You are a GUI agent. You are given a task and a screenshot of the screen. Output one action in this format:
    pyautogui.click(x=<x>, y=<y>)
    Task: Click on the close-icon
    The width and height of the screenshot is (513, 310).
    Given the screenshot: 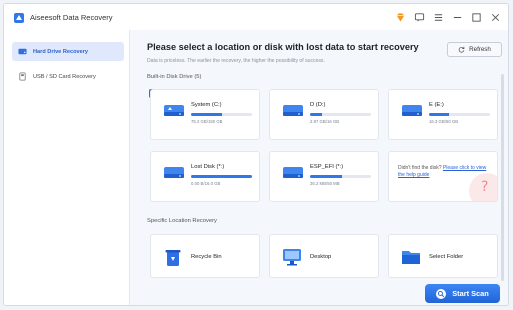 What is the action you would take?
    pyautogui.click(x=495, y=17)
    